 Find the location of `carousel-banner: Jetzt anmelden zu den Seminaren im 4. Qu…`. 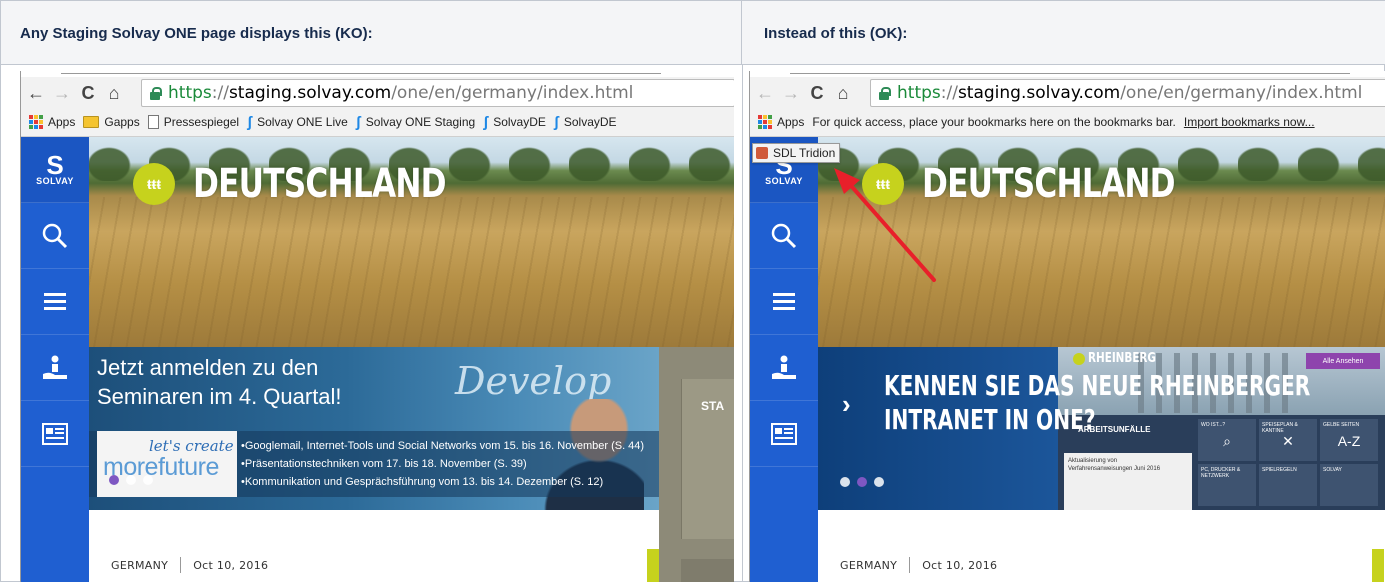

carousel-banner: Jetzt anmelden zu den Seminaren im 4. Qu… is located at coordinates (374, 428).